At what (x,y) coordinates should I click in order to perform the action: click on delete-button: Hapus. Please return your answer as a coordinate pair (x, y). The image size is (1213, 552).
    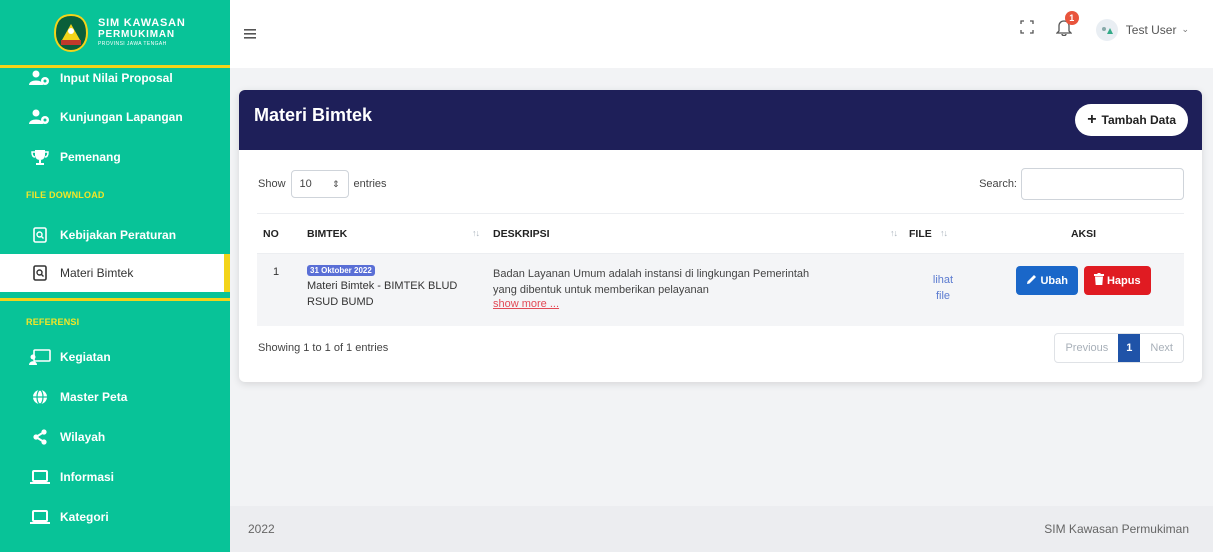
    Looking at the image, I should click on (1117, 280).